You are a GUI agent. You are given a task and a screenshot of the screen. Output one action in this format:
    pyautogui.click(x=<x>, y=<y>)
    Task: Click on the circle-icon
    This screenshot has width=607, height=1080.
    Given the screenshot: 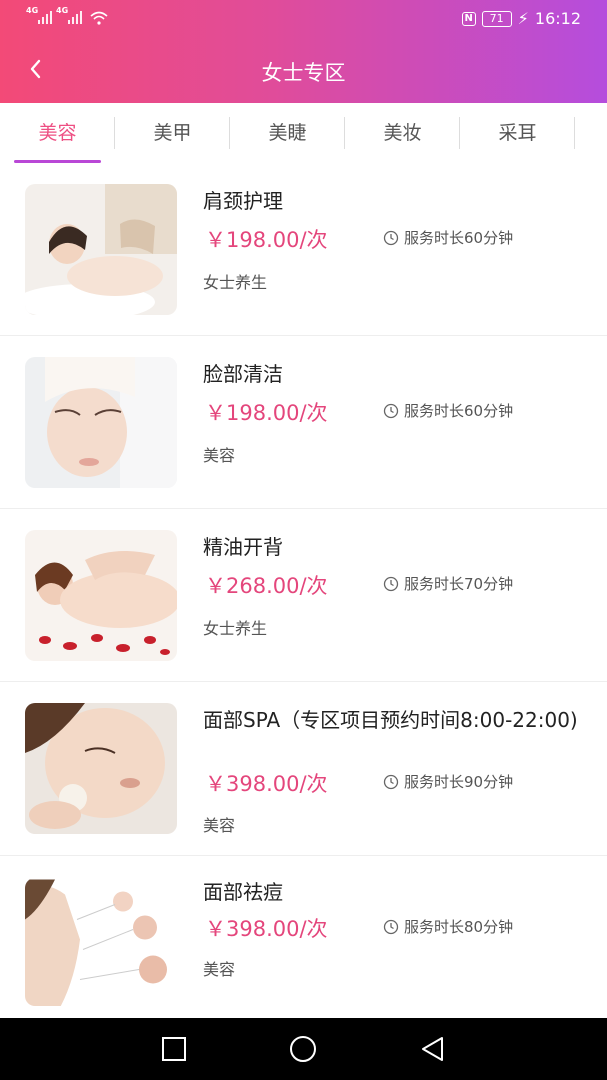 What is the action you would take?
    pyautogui.click(x=303, y=1049)
    